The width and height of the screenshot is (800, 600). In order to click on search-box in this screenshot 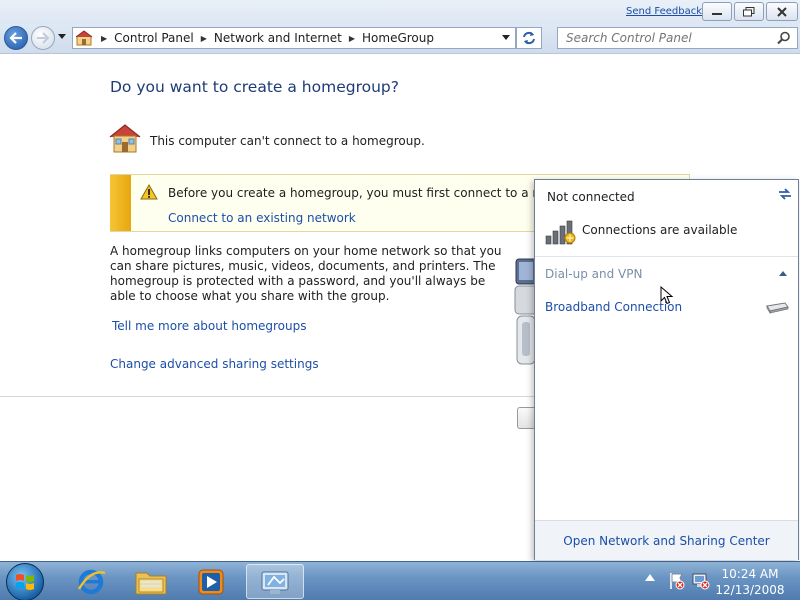, I will do `click(677, 38)`.